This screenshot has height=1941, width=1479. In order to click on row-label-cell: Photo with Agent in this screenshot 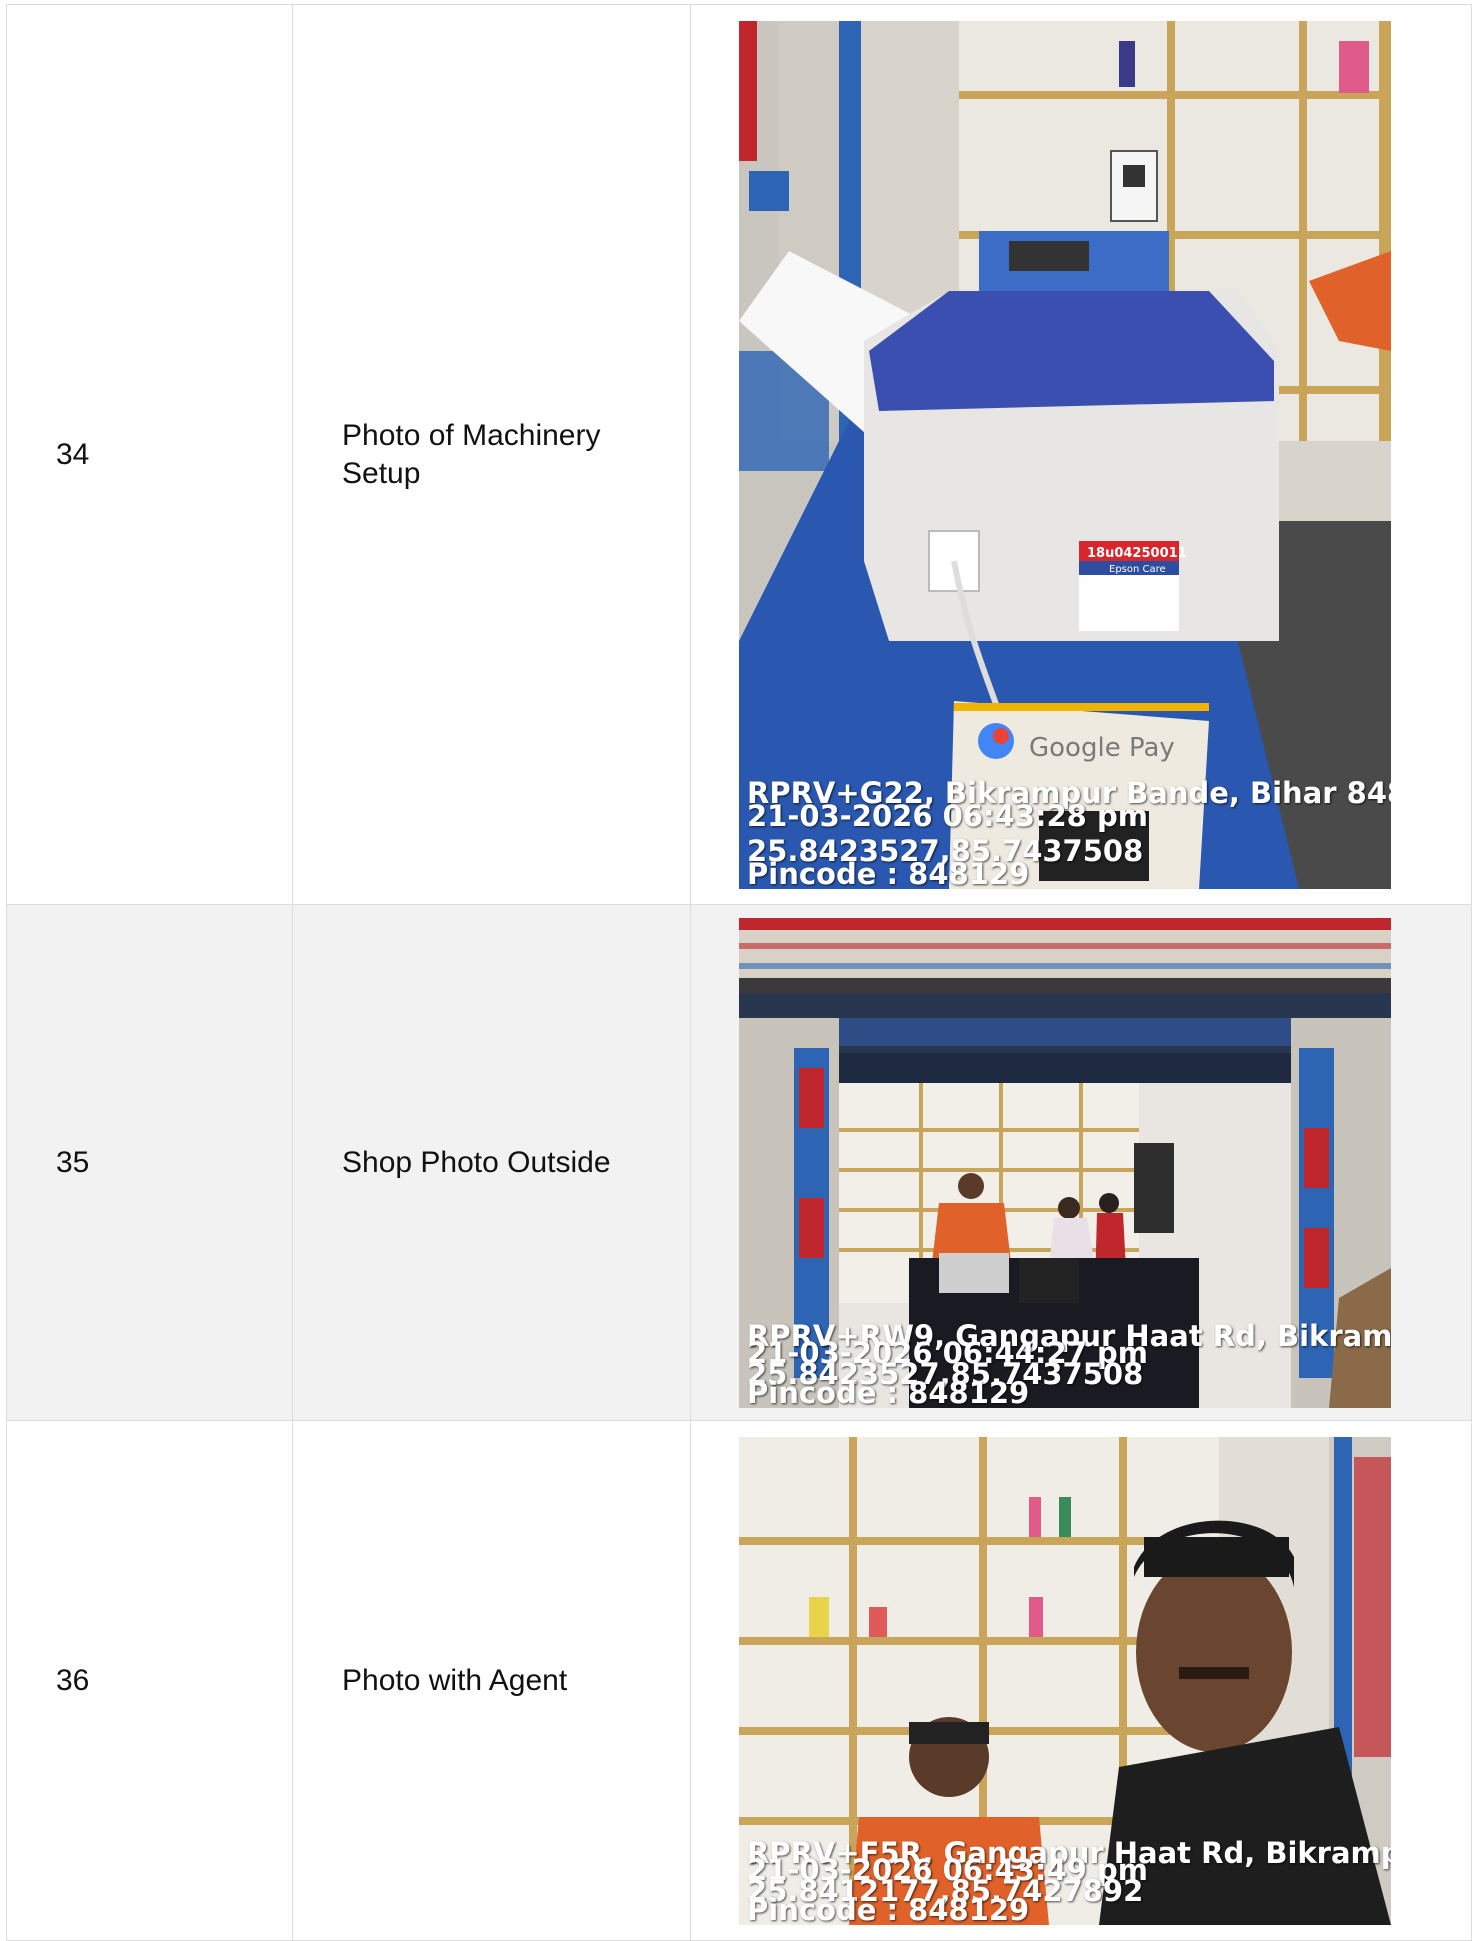, I will do `click(491, 1680)`.